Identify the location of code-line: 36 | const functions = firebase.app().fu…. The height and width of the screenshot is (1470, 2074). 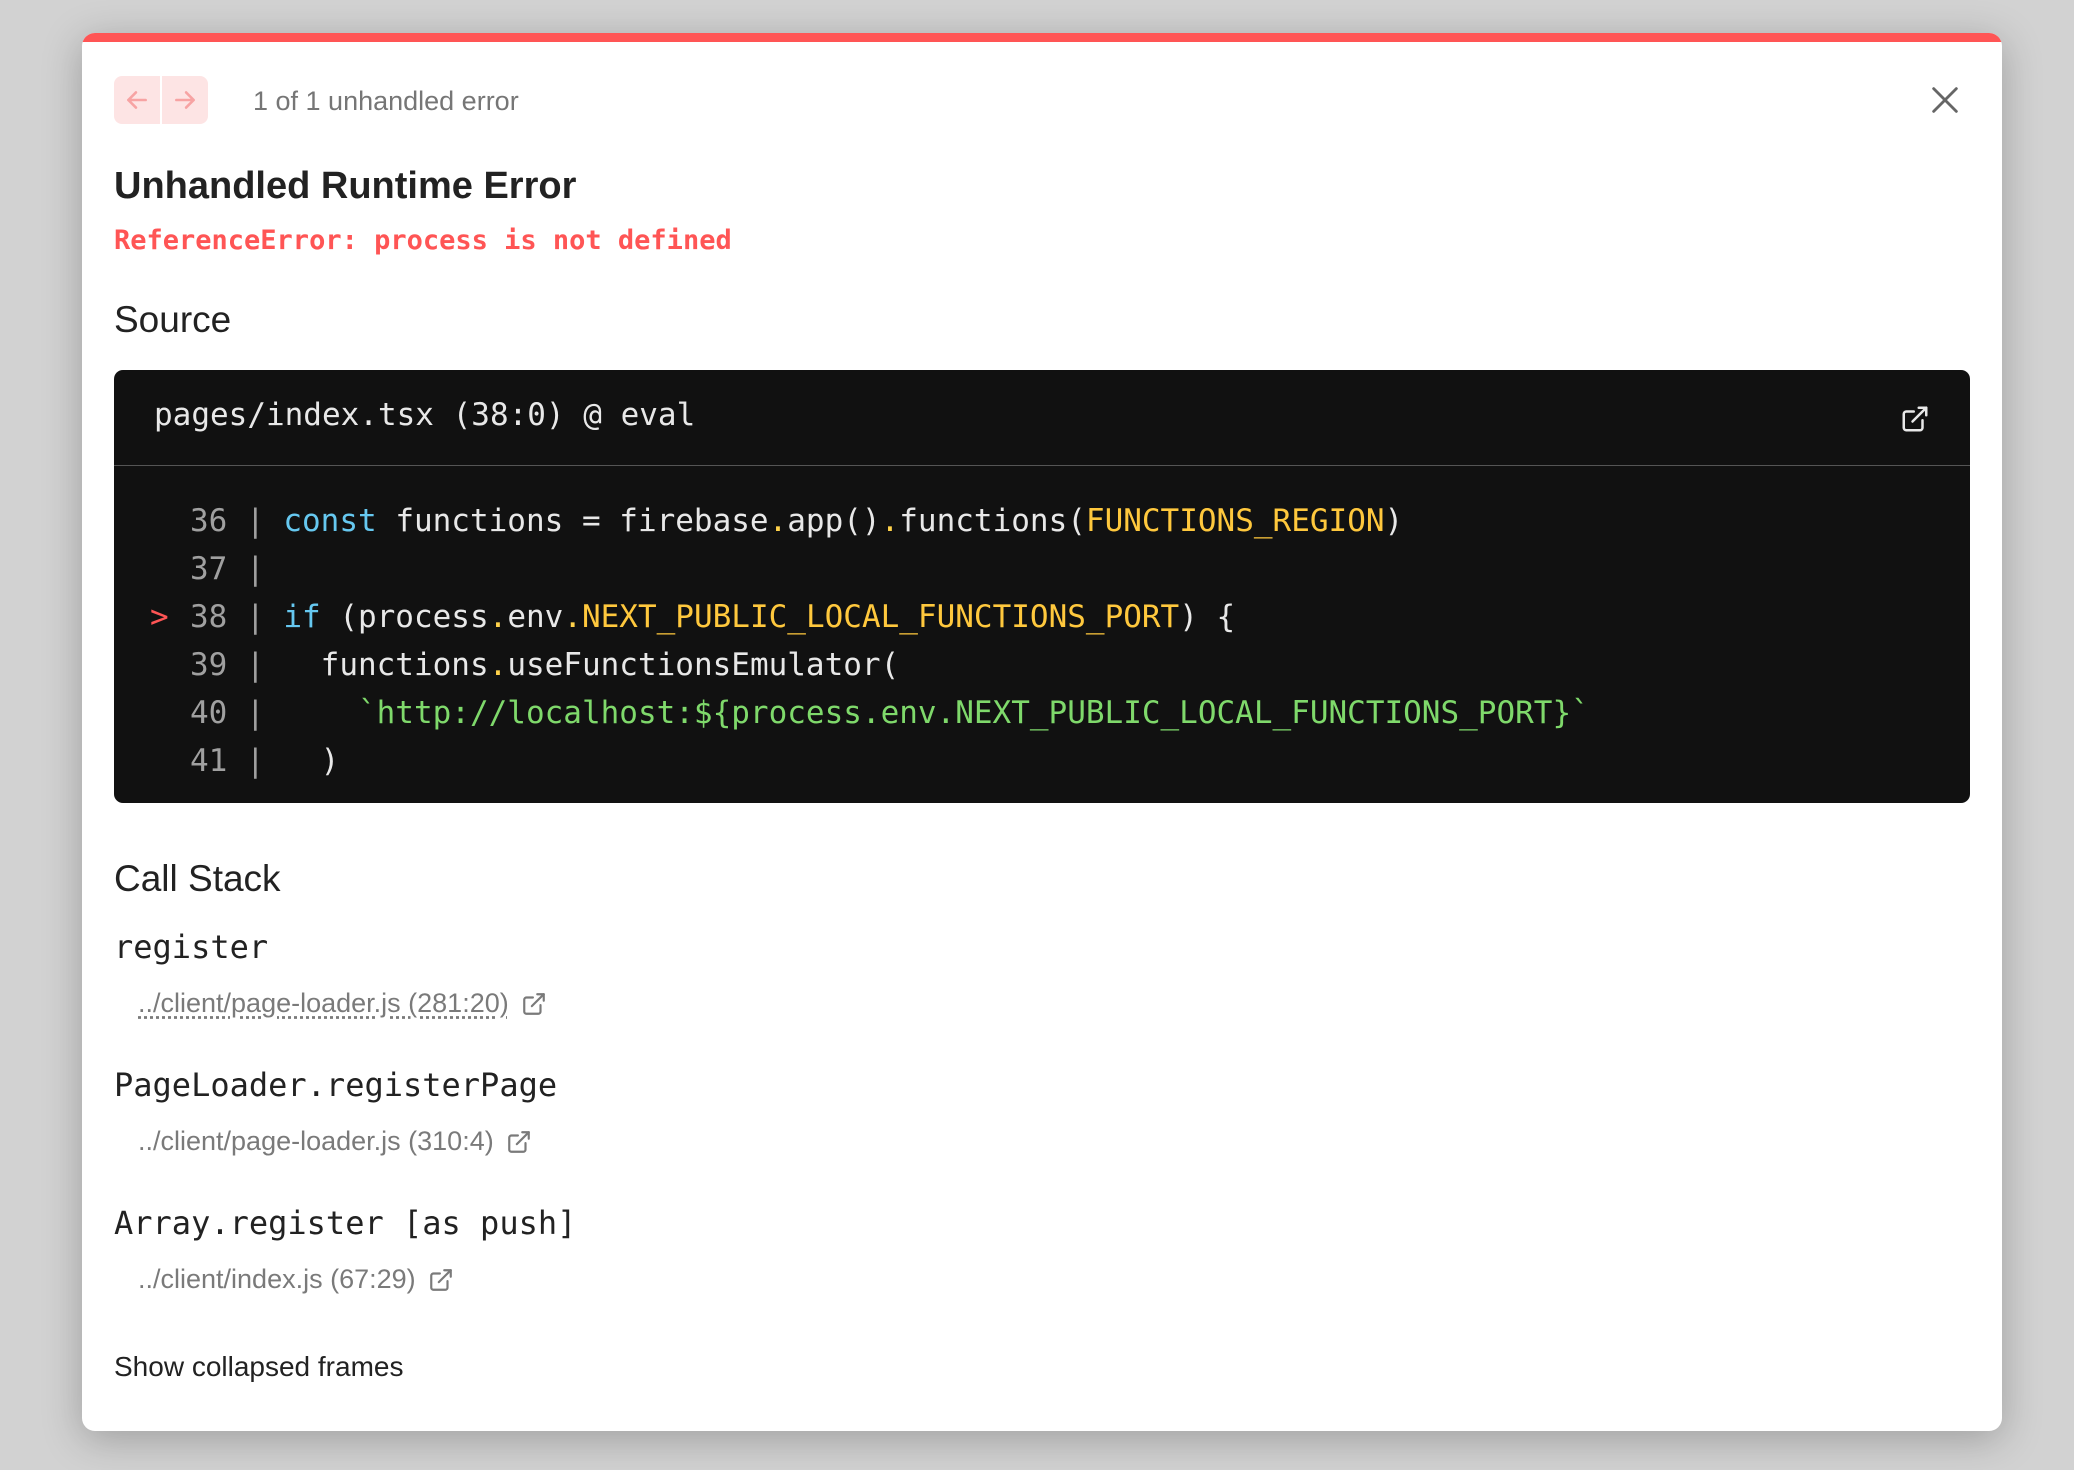
(797, 521).